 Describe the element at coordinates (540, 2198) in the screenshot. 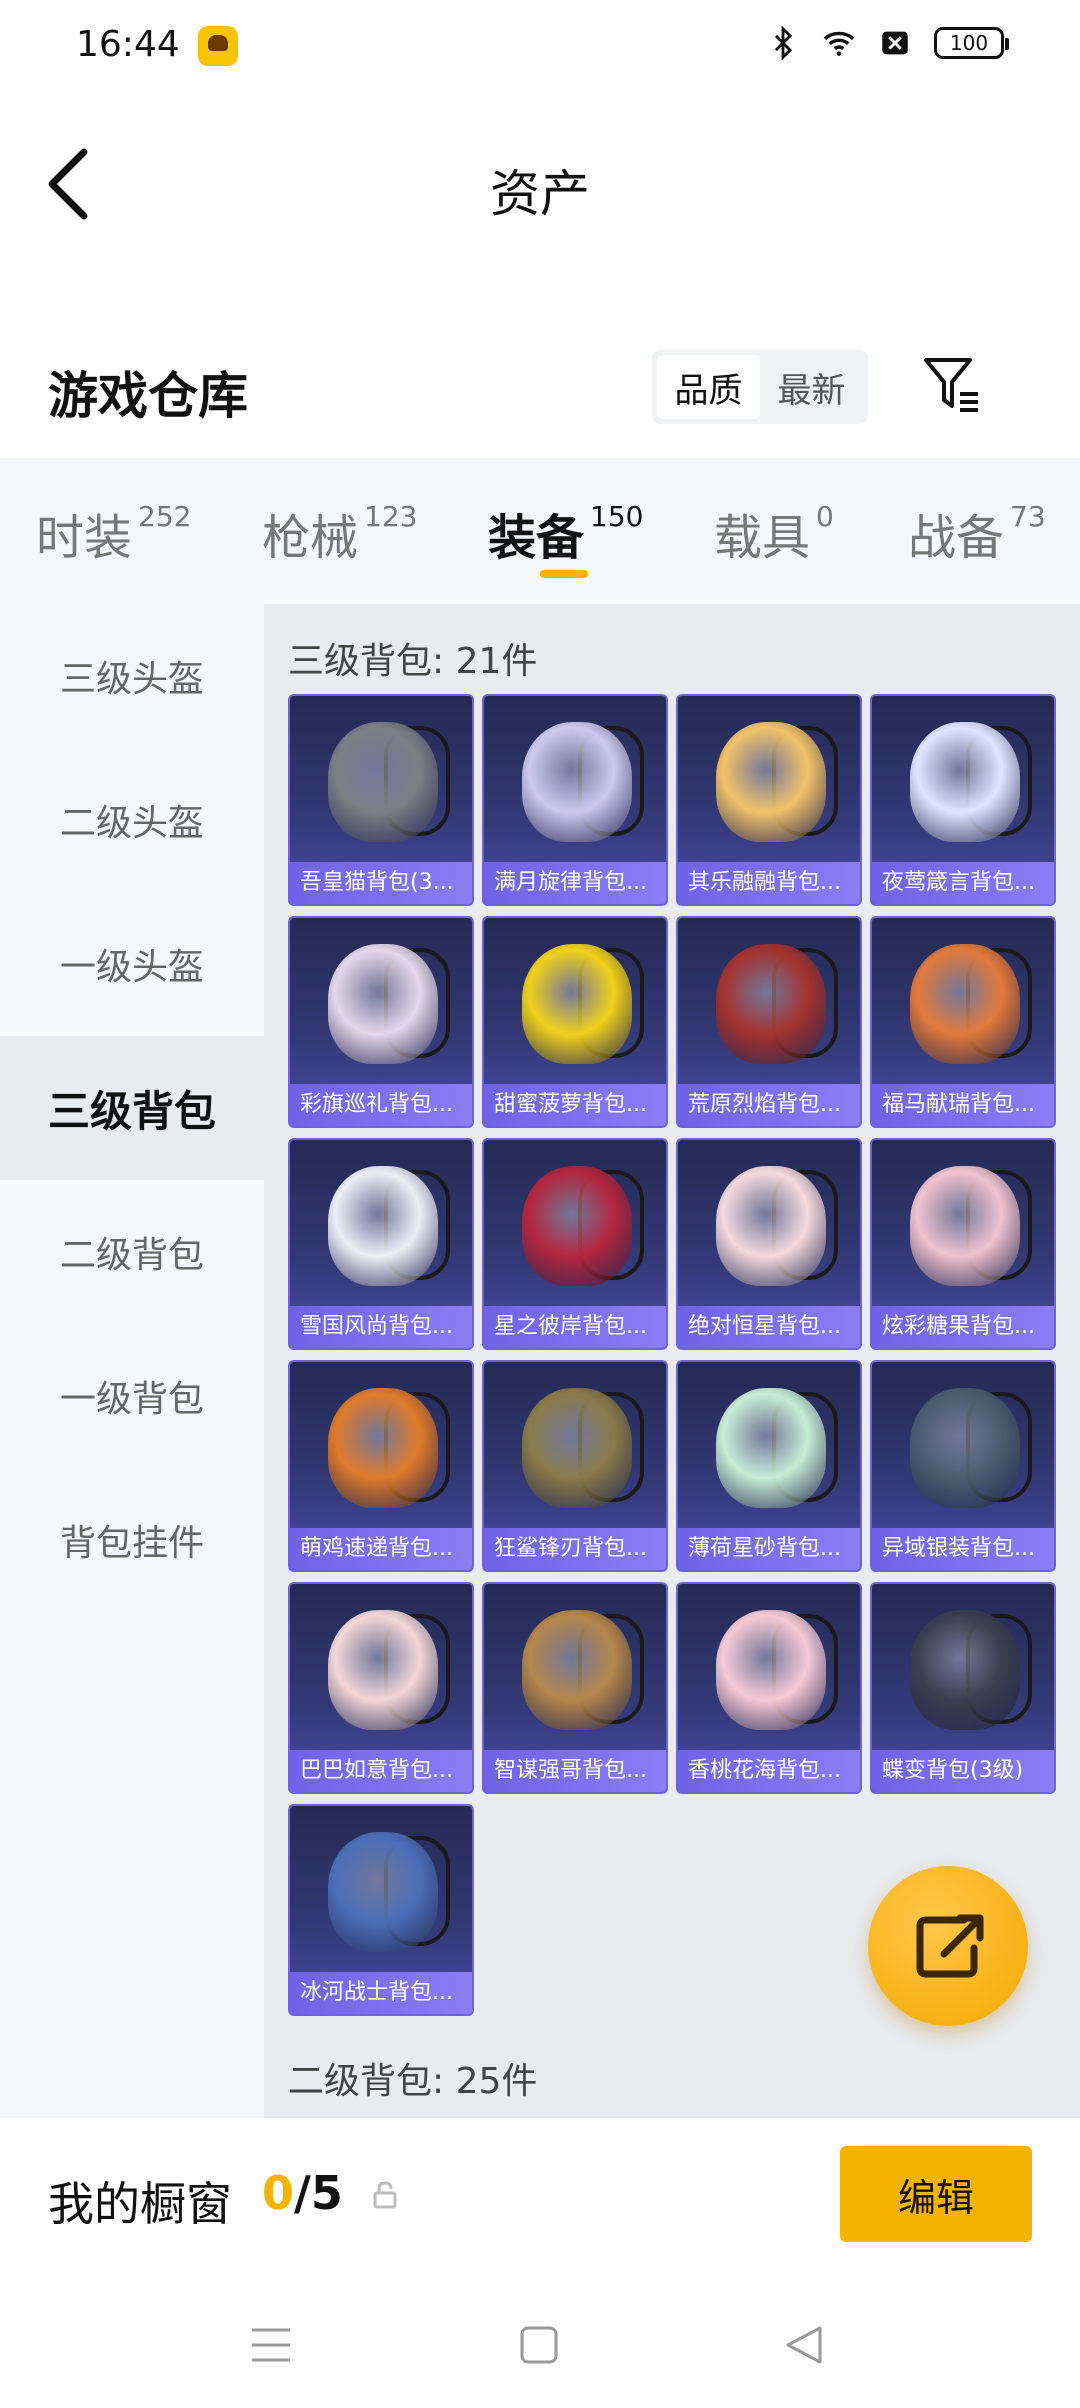

I see `showcase-bar: 我的橱窗 0/5 编辑` at that location.